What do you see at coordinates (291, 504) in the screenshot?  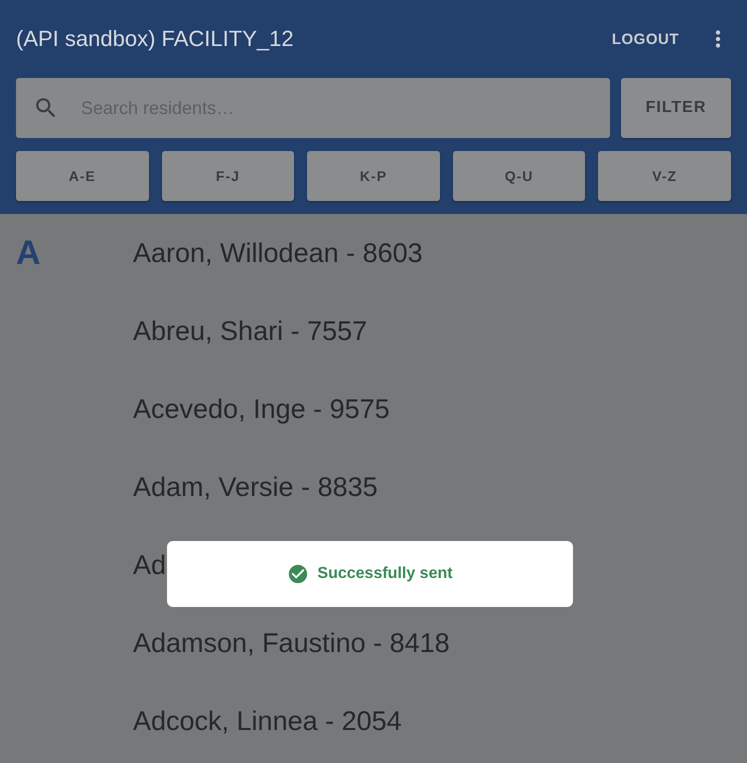 I see `resident-name: Adam, Versie - 8835` at bounding box center [291, 504].